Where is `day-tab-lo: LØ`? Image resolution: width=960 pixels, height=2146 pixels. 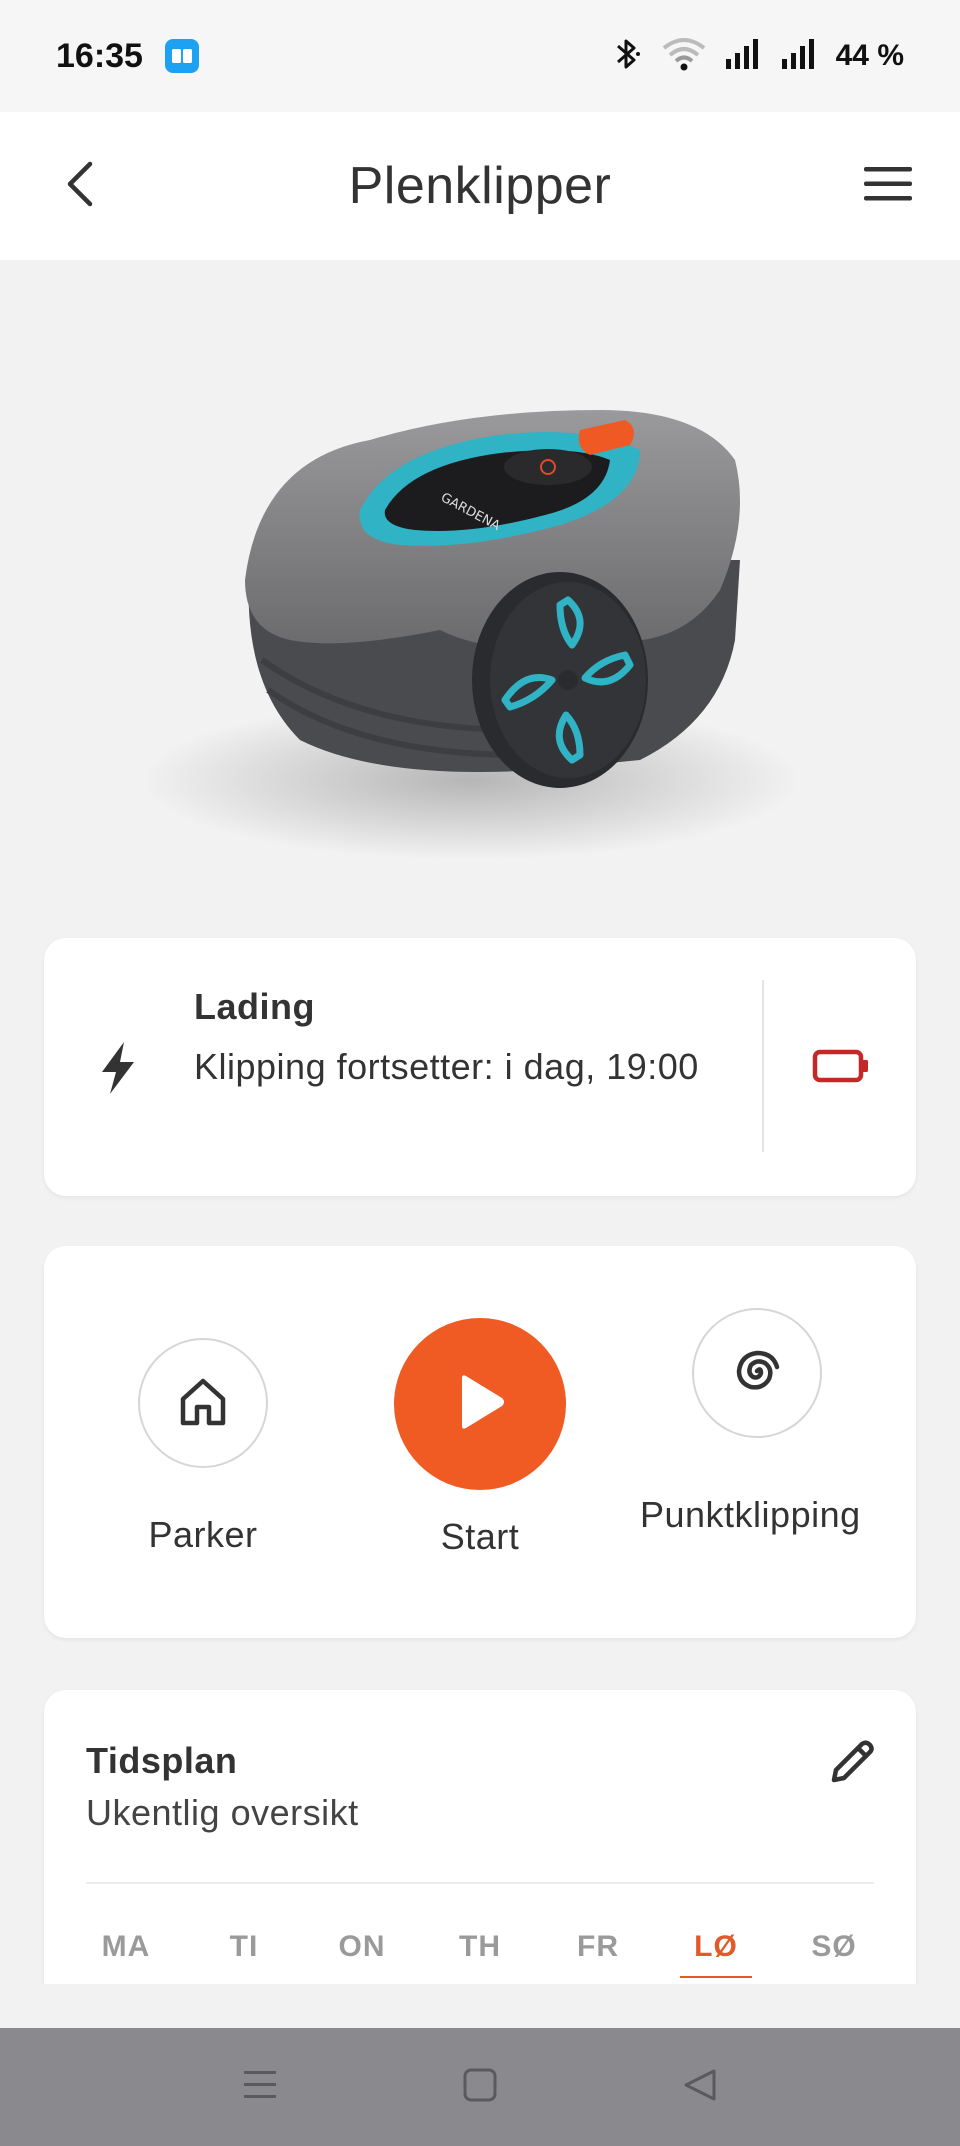 day-tab-lo: LØ is located at coordinates (716, 1954).